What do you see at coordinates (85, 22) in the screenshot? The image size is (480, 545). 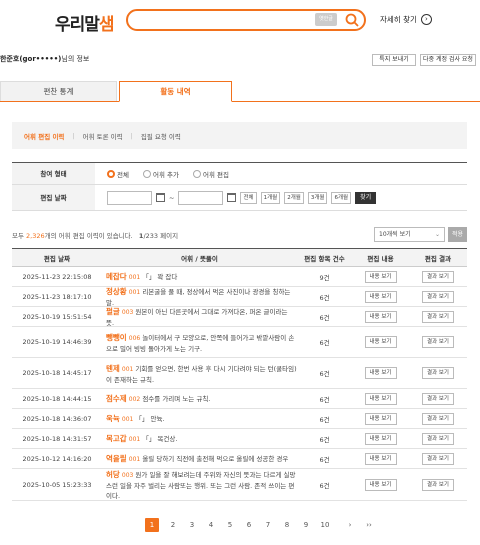 I see `logo: 우리말샘` at bounding box center [85, 22].